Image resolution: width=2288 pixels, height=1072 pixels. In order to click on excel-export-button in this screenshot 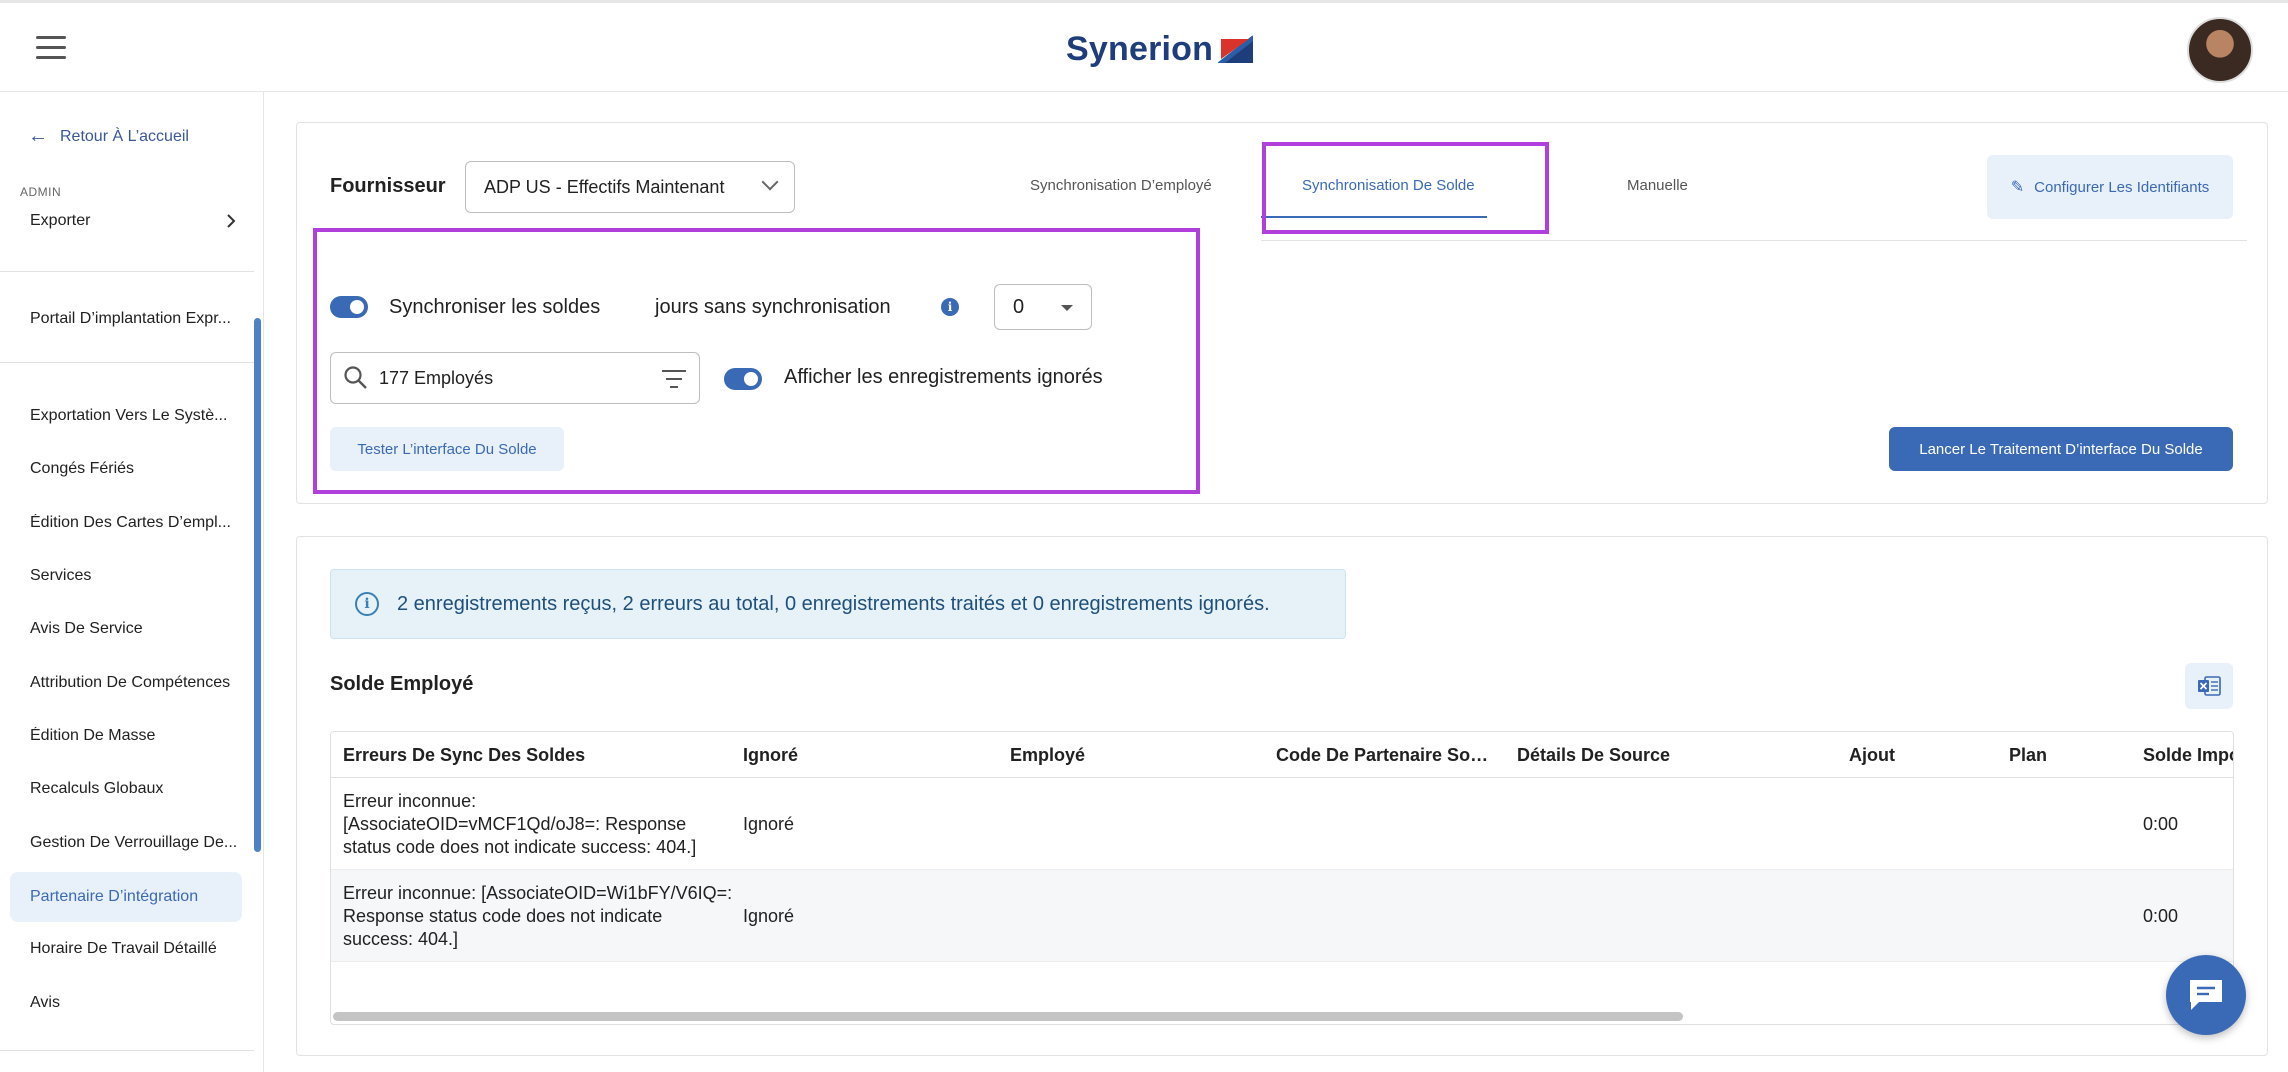, I will do `click(2209, 686)`.